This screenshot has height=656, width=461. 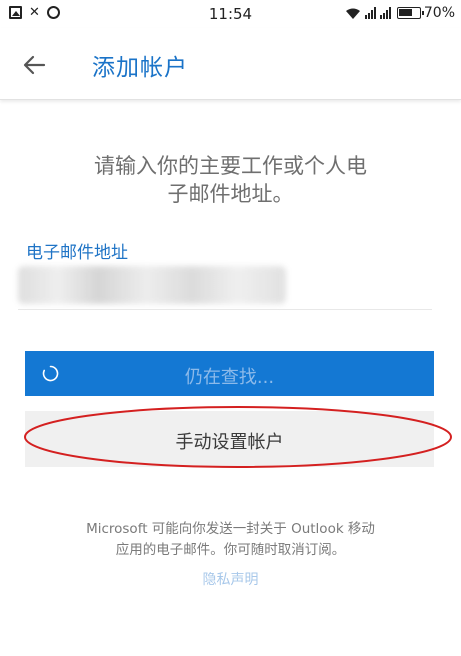 I want to click on manual-setup-button: 手动设置帐户, so click(x=229, y=439).